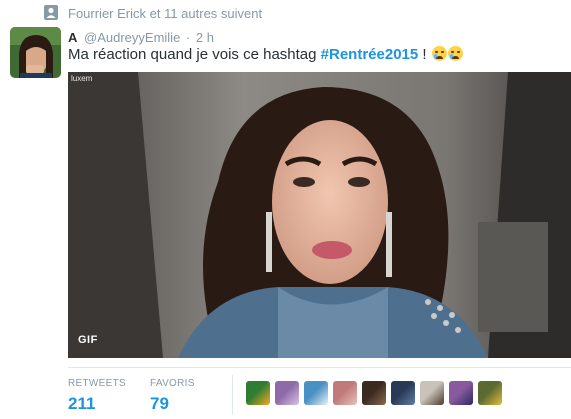 The image size is (571, 419). What do you see at coordinates (285, 13) in the screenshot?
I see `social-context: Fourrier Erick et 11 autres suivent` at bounding box center [285, 13].